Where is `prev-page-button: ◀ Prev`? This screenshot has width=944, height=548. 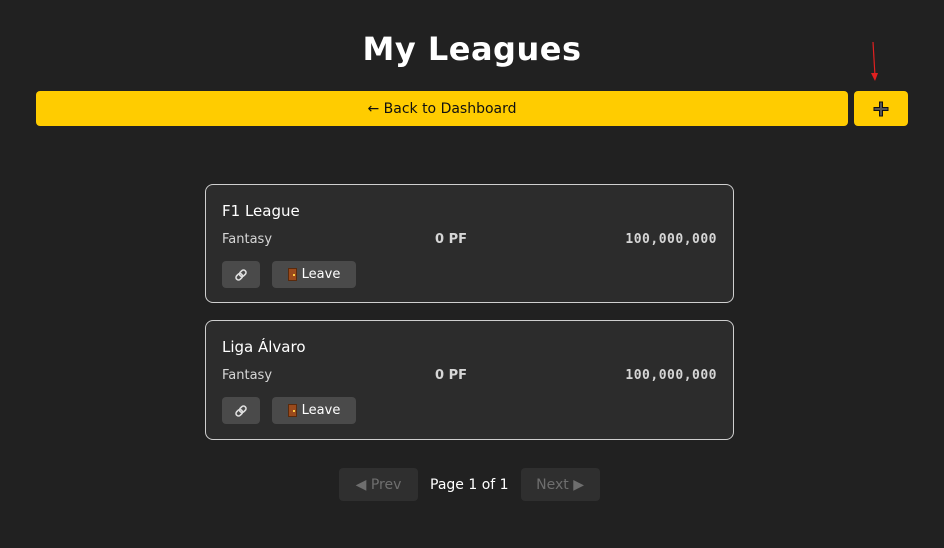 prev-page-button: ◀ Prev is located at coordinates (378, 484).